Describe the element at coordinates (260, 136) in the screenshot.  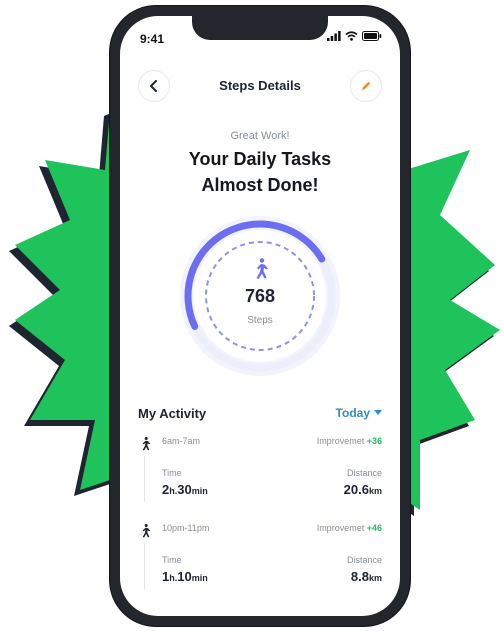
I see `greeting-text: Great Work!` at that location.